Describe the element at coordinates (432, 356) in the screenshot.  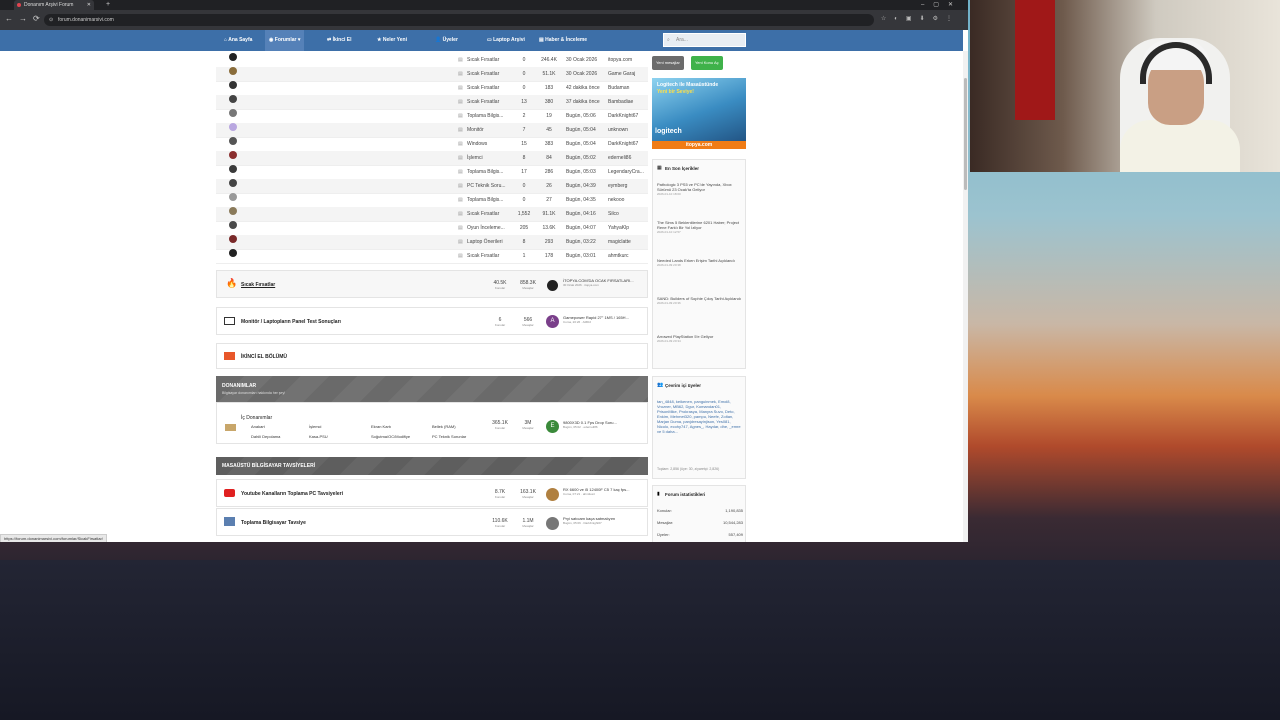
I see `forum-ikinci-el: İKİNCİ EL BÖLÜMÜ` at that location.